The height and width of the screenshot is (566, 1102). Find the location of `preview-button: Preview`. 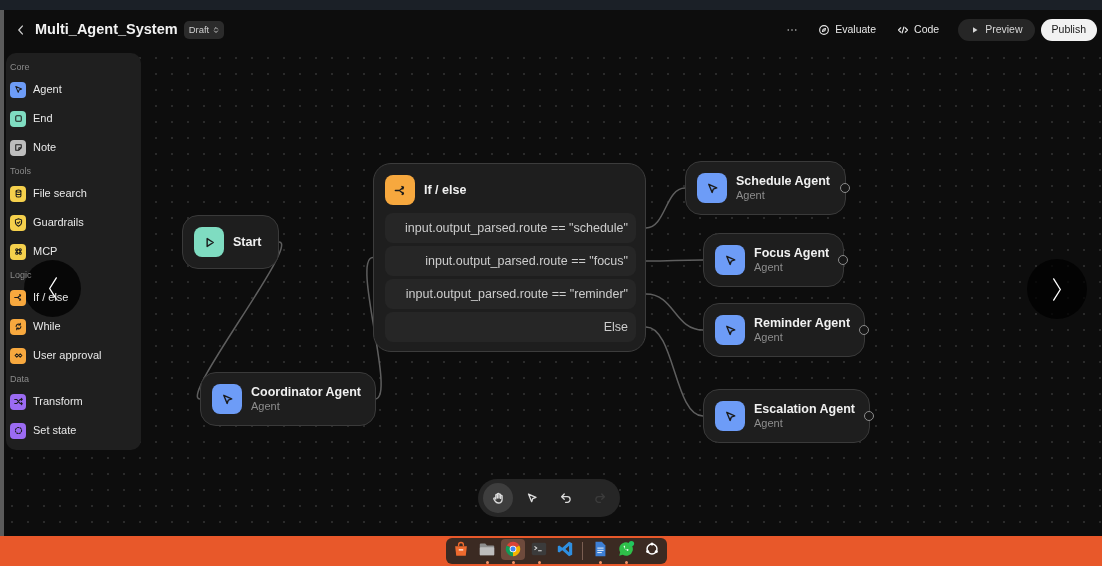

preview-button: Preview is located at coordinates (996, 30).